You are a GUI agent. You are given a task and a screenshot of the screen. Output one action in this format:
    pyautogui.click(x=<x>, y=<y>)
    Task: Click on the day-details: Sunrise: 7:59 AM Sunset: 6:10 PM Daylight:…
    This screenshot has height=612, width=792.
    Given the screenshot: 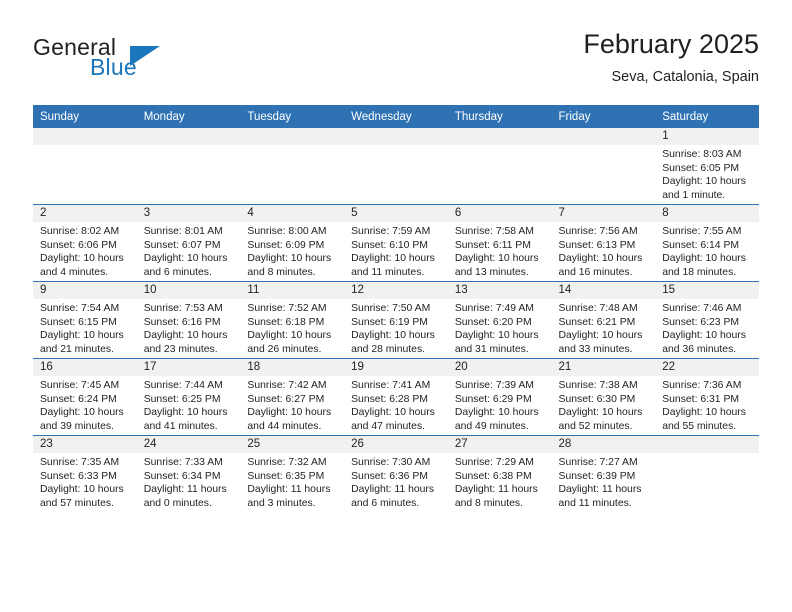 What is the action you would take?
    pyautogui.click(x=396, y=250)
    